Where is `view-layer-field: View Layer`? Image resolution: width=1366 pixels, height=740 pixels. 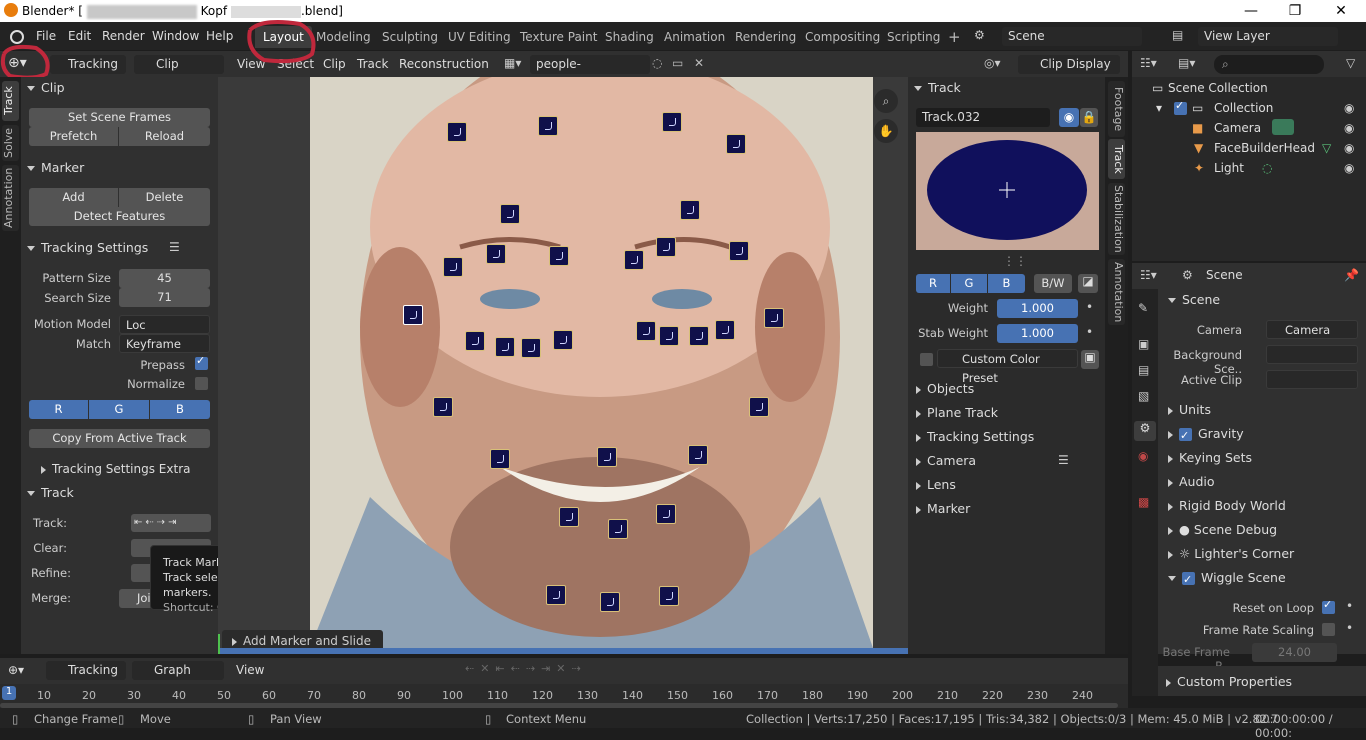
view-layer-field: View Layer is located at coordinates (1268, 36).